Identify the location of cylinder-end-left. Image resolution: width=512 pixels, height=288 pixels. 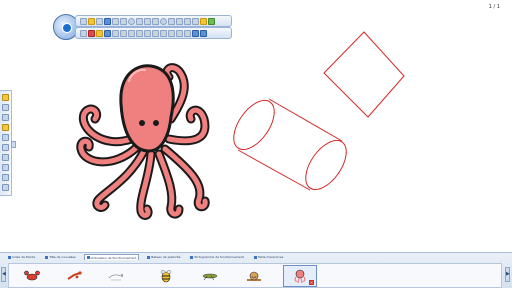
(254, 125).